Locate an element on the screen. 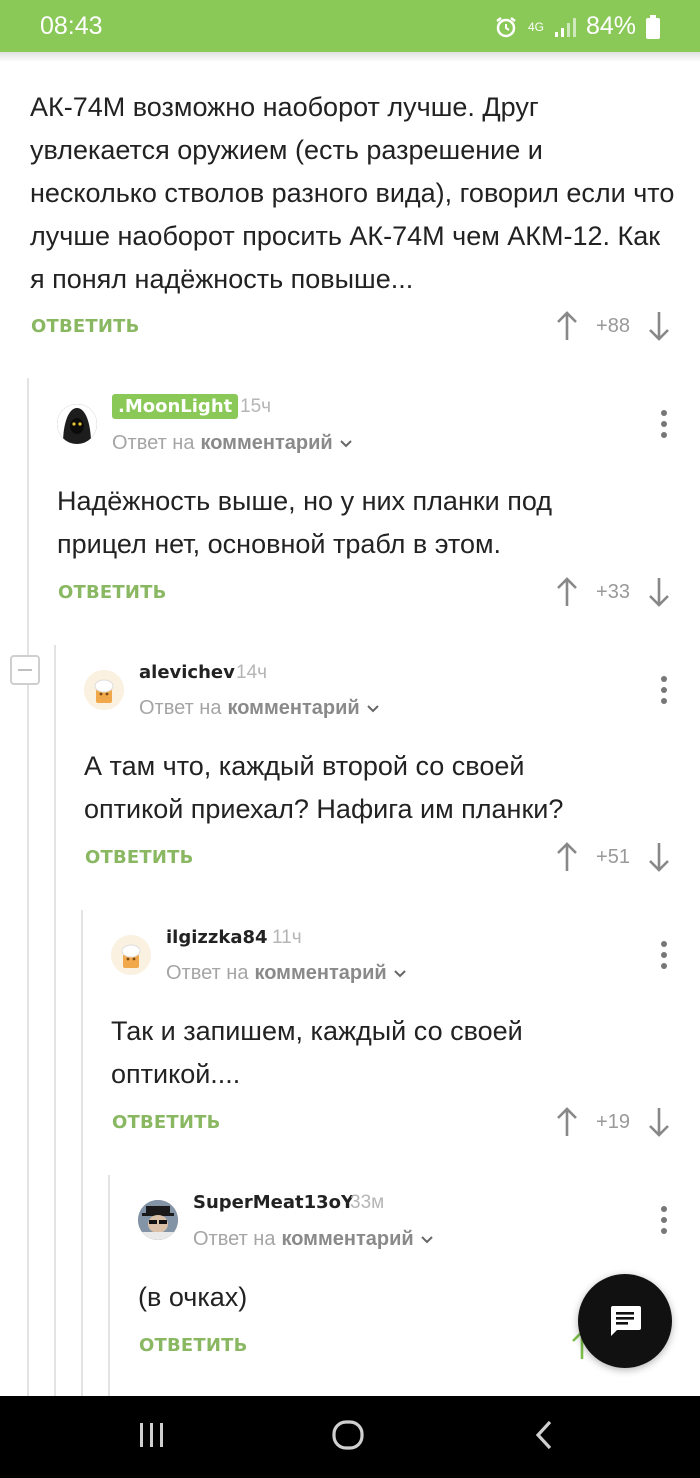 The image size is (700, 1478). rating-value: +19 is located at coordinates (613, 1121).